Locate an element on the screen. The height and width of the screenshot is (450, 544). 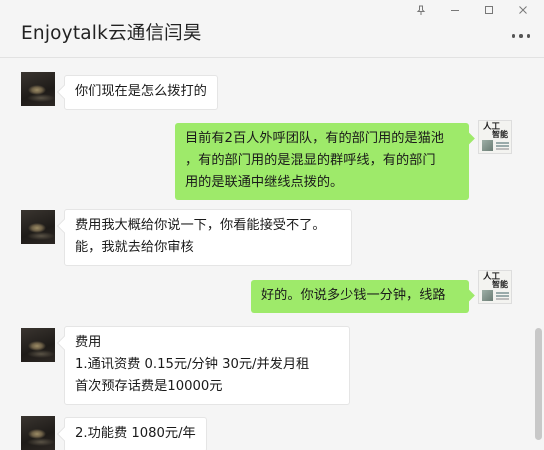
message-bubble-incoming: 你们现在是怎么拨打的 is located at coordinates (141, 92).